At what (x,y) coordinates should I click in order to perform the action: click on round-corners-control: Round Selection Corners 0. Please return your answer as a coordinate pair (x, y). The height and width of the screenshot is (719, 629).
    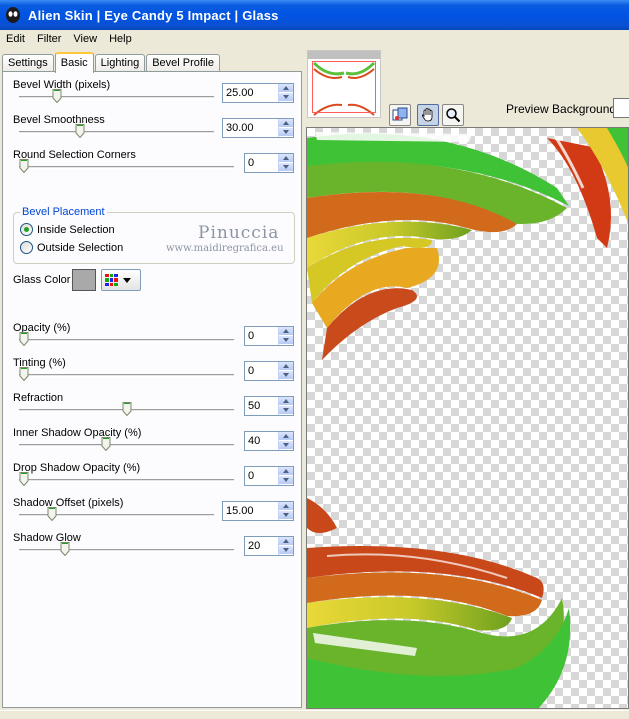
    Looking at the image, I should click on (154, 165).